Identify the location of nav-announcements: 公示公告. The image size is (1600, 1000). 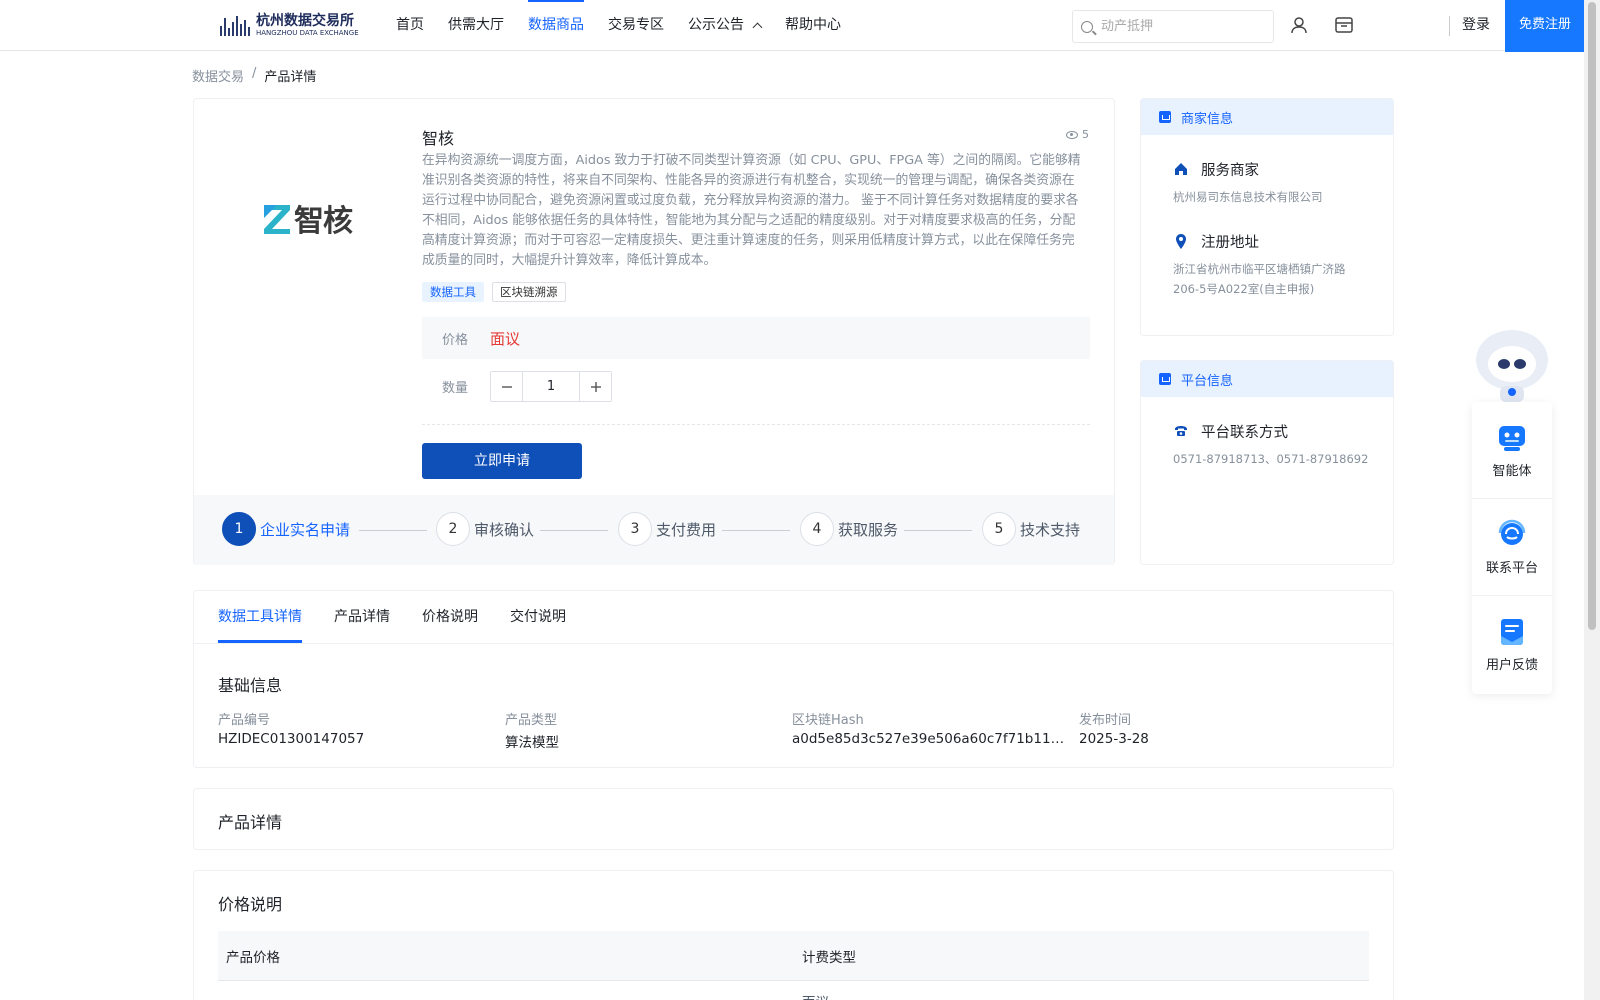
(724, 25).